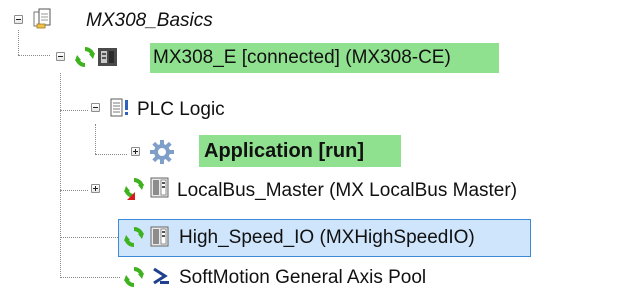 Image resolution: width=630 pixels, height=288 pixels. I want to click on axis-pool-icon, so click(161, 276).